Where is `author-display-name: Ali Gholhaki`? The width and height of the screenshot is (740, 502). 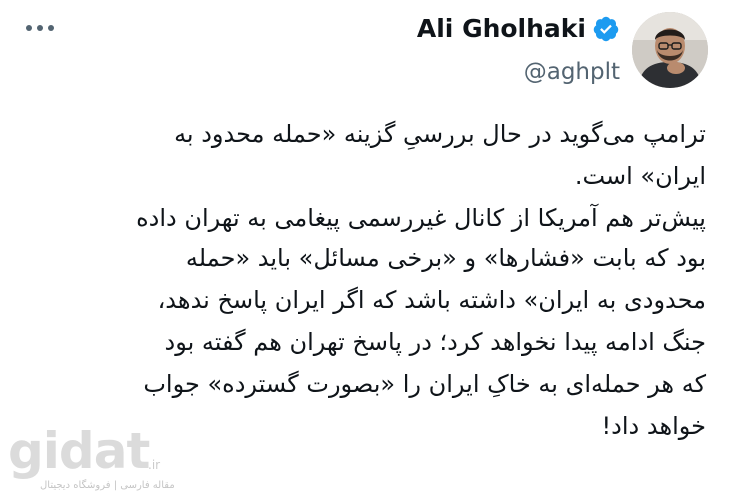
author-display-name: Ali Gholhaki is located at coordinates (501, 28).